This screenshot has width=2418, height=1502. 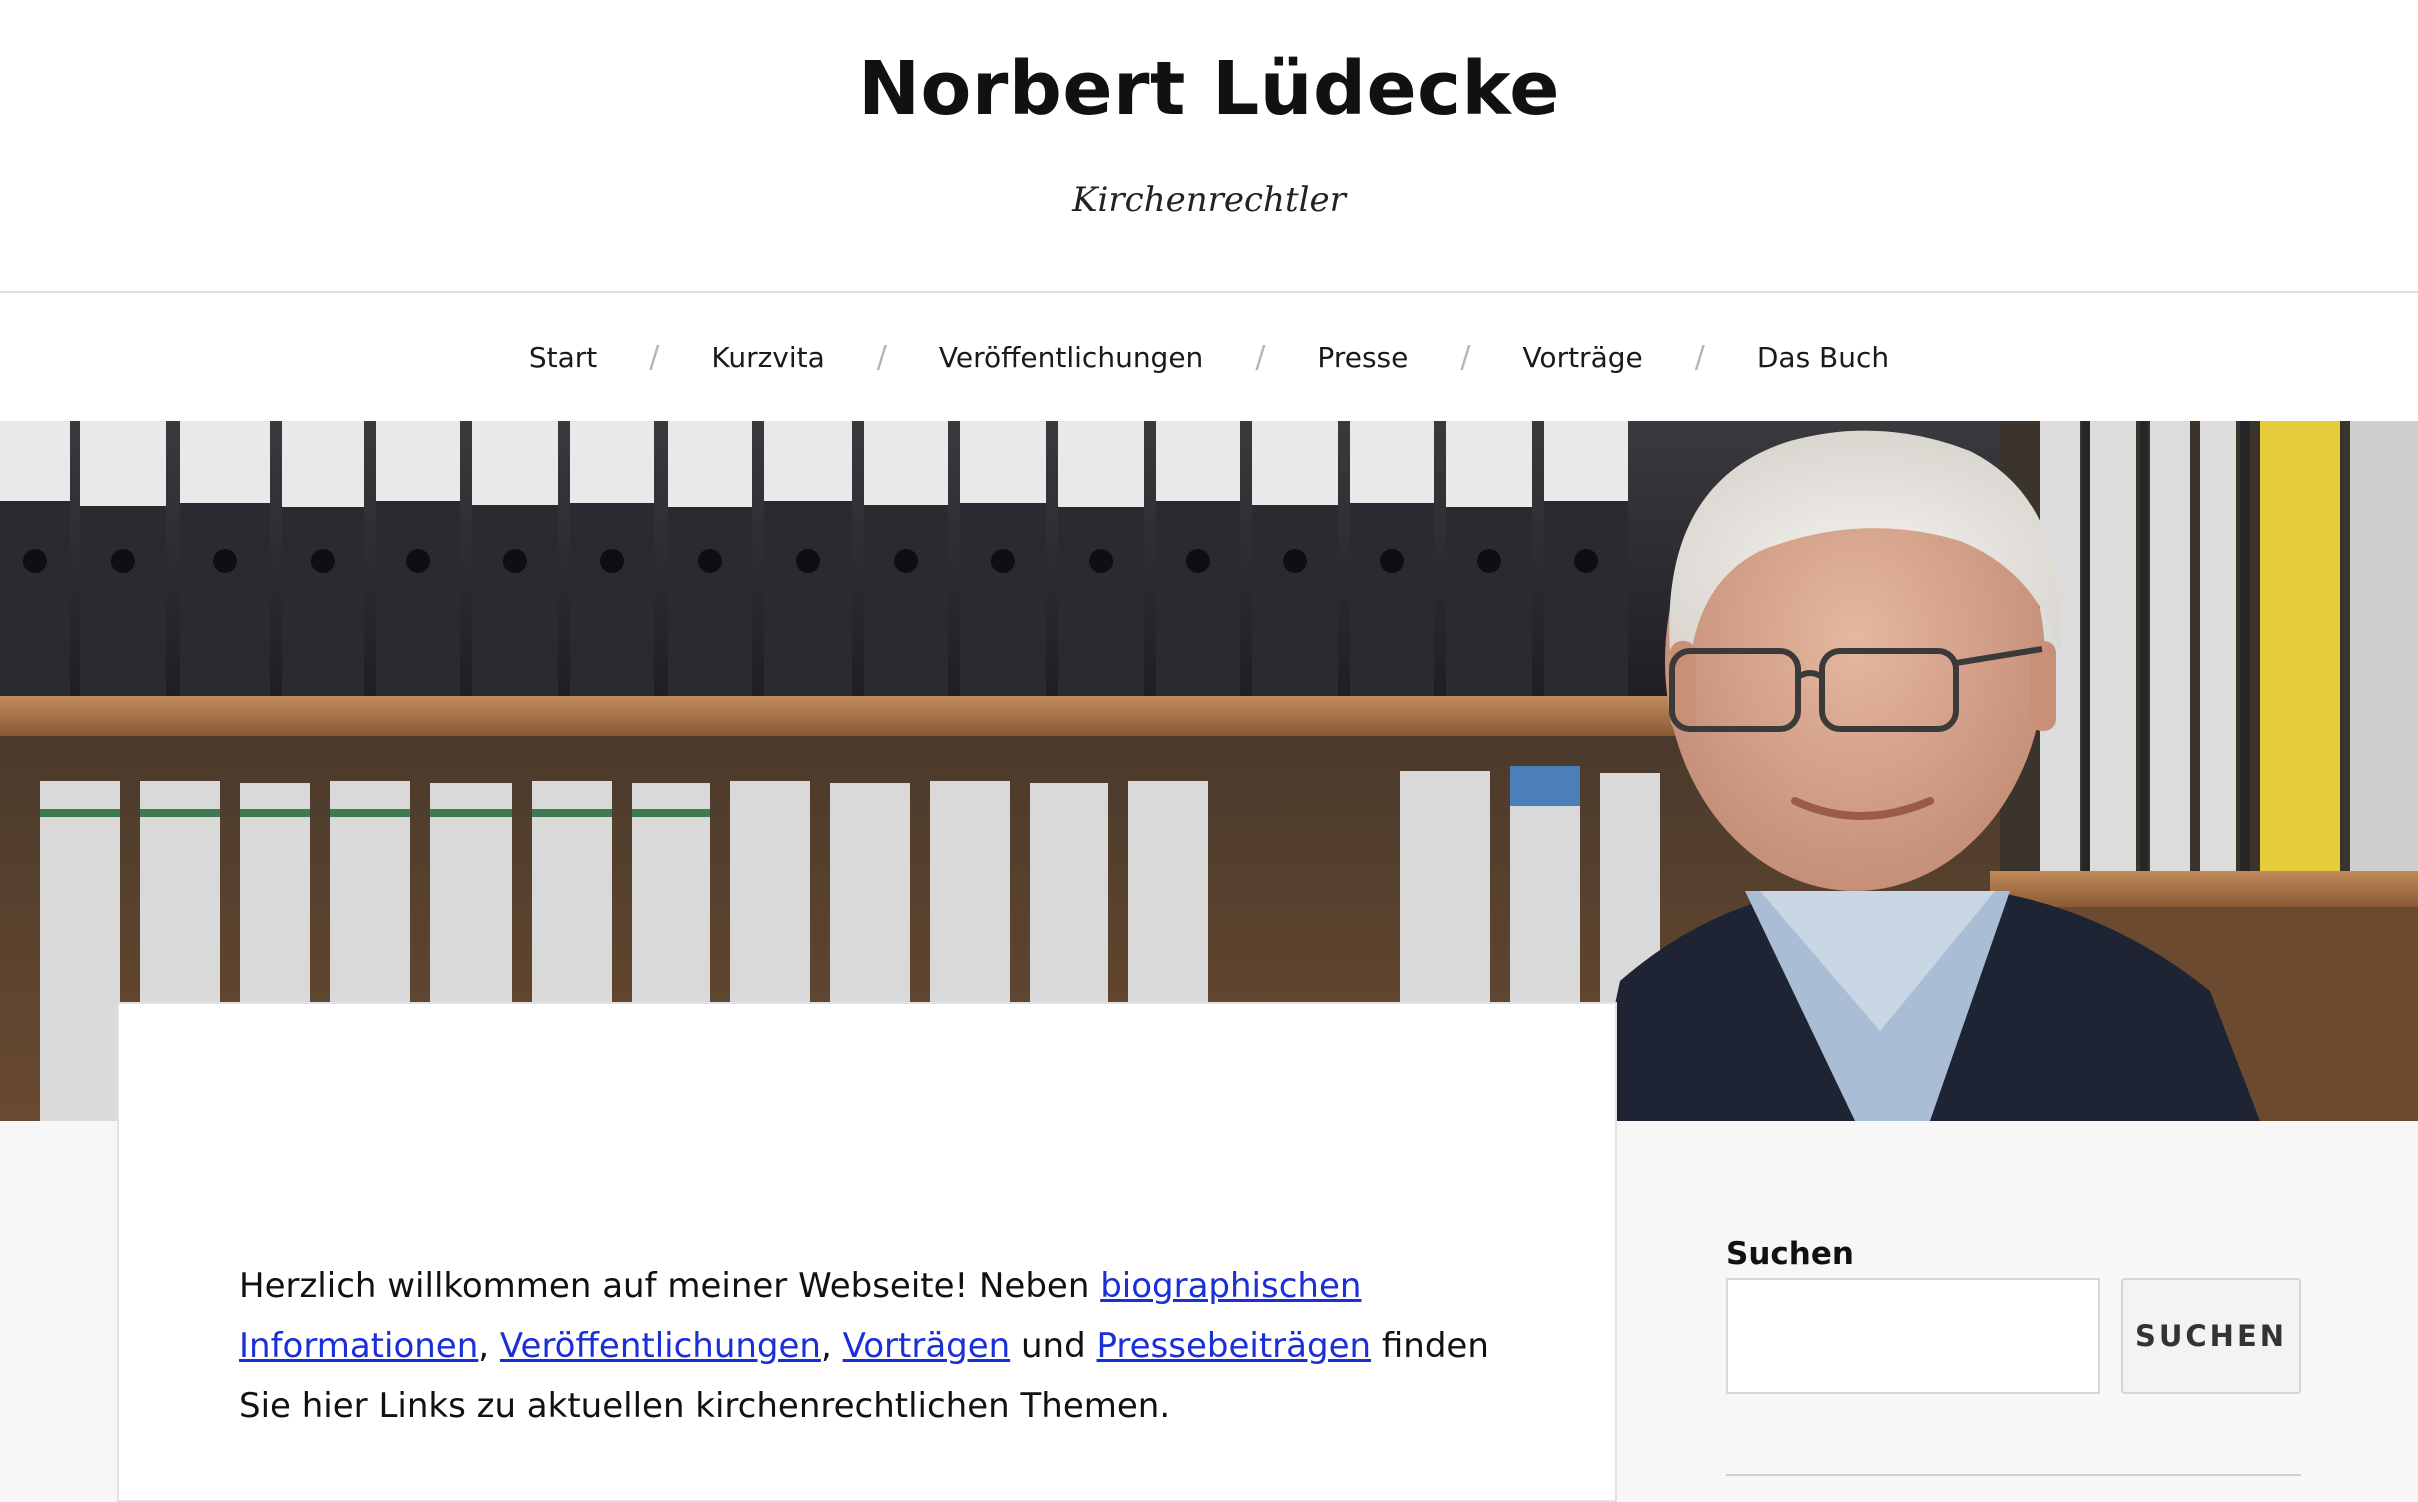 What do you see at coordinates (1823, 357) in the screenshot?
I see `nav-item-das-buch: Das Buch` at bounding box center [1823, 357].